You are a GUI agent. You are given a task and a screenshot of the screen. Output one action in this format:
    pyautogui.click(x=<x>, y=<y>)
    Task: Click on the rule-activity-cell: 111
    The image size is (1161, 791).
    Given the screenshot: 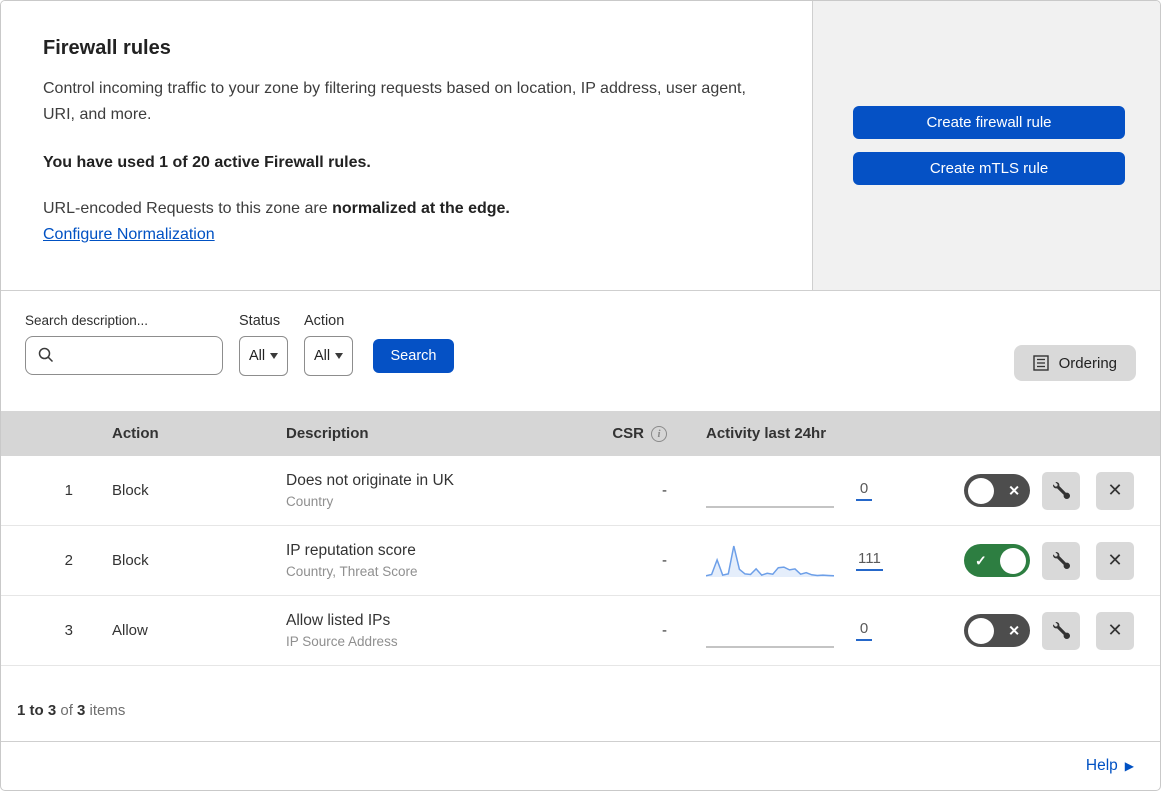 What is the action you would take?
    pyautogui.click(x=791, y=561)
    